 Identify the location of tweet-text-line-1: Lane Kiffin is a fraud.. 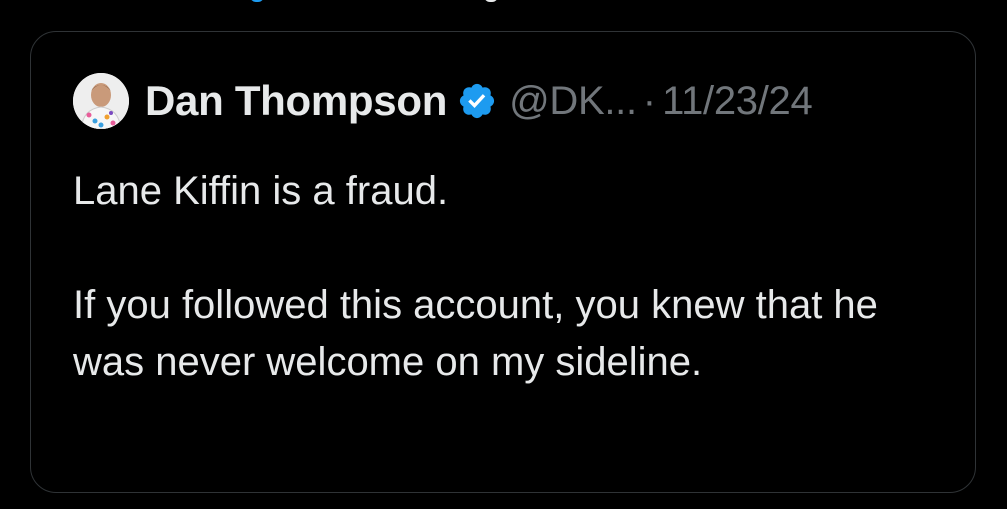
(261, 191).